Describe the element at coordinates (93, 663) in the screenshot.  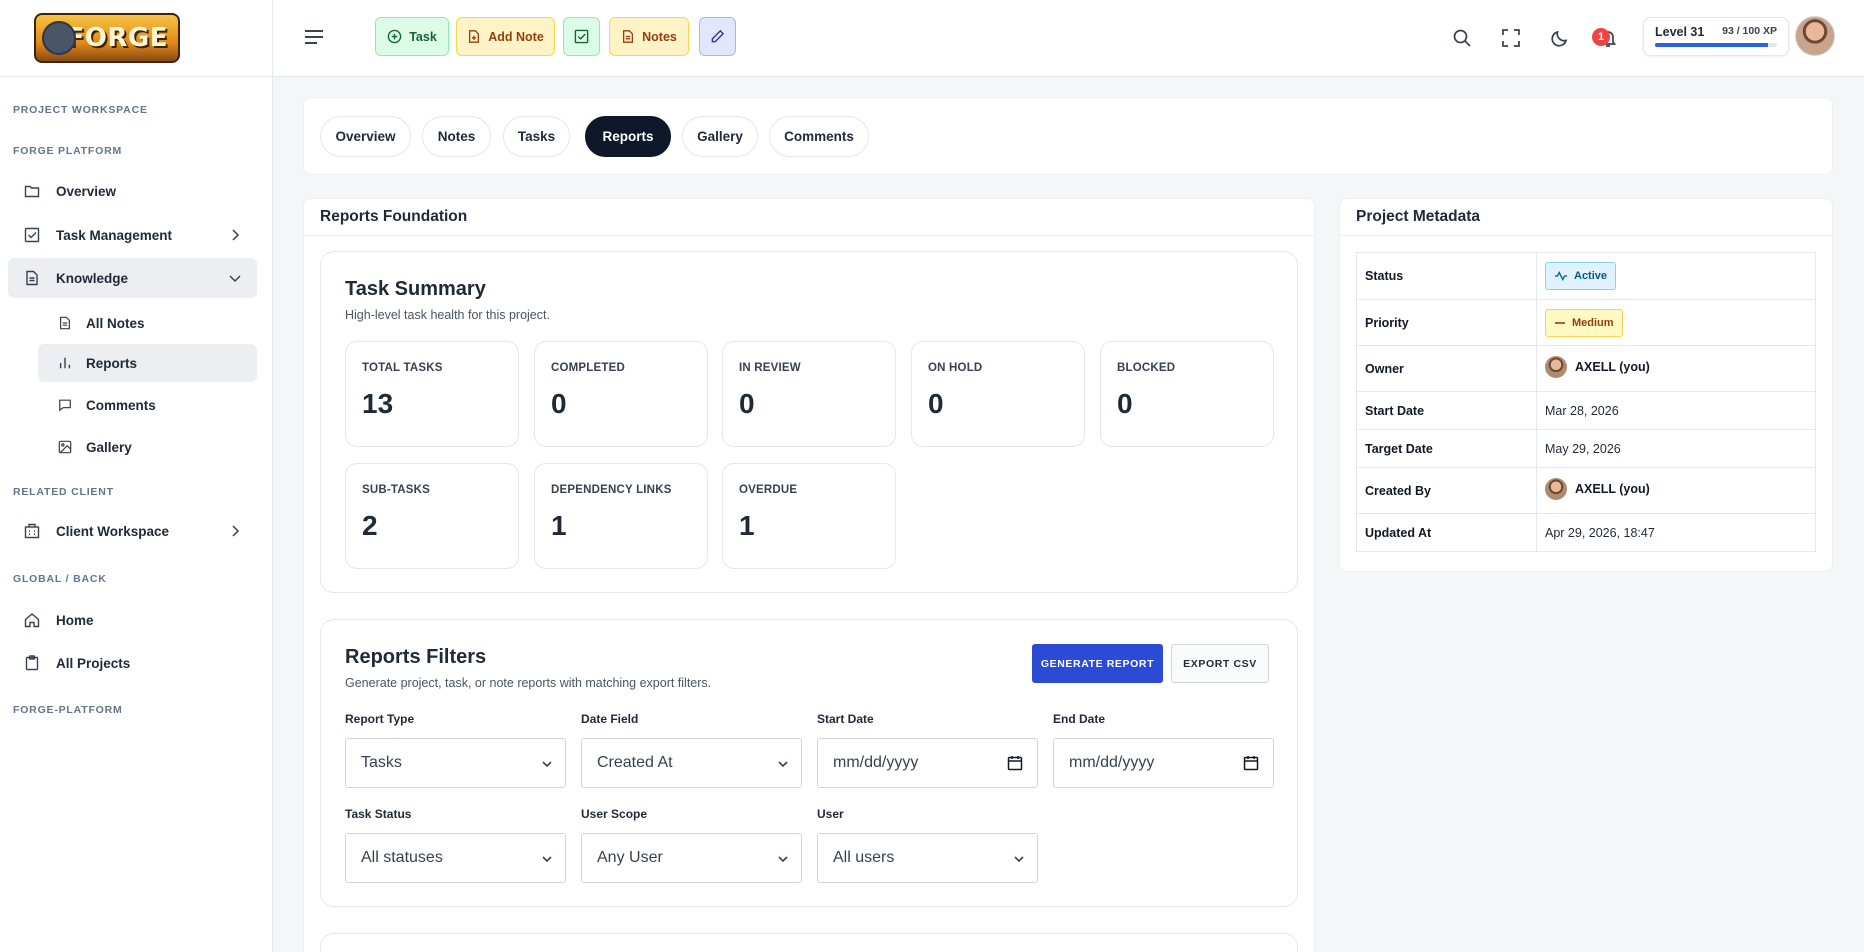
I see `sidebar-item-label: All Projects` at that location.